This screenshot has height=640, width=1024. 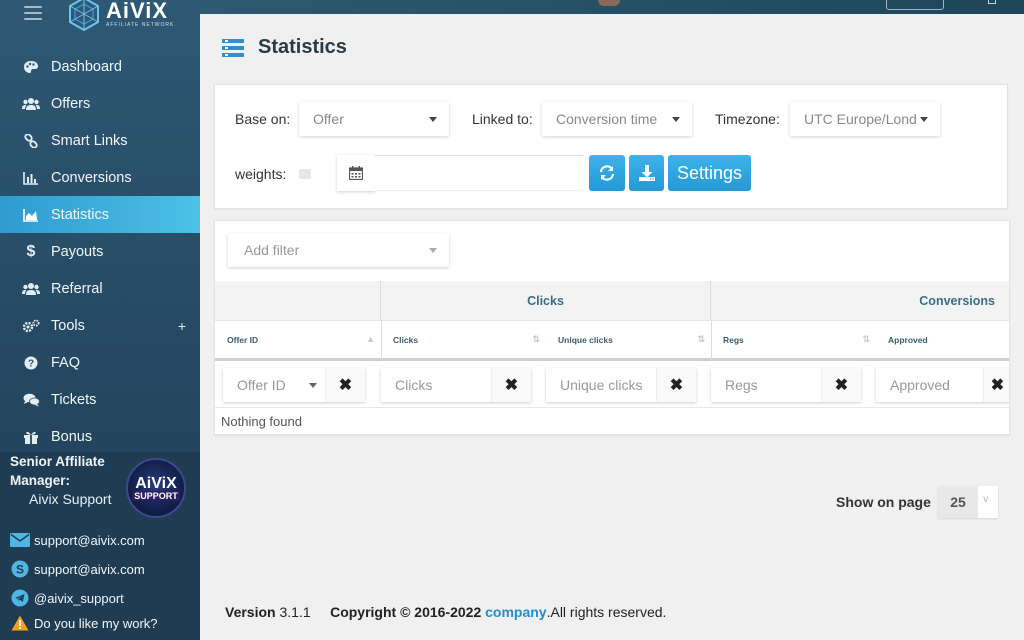 I want to click on sidebar-item-statistics: Statistics, so click(x=100, y=214).